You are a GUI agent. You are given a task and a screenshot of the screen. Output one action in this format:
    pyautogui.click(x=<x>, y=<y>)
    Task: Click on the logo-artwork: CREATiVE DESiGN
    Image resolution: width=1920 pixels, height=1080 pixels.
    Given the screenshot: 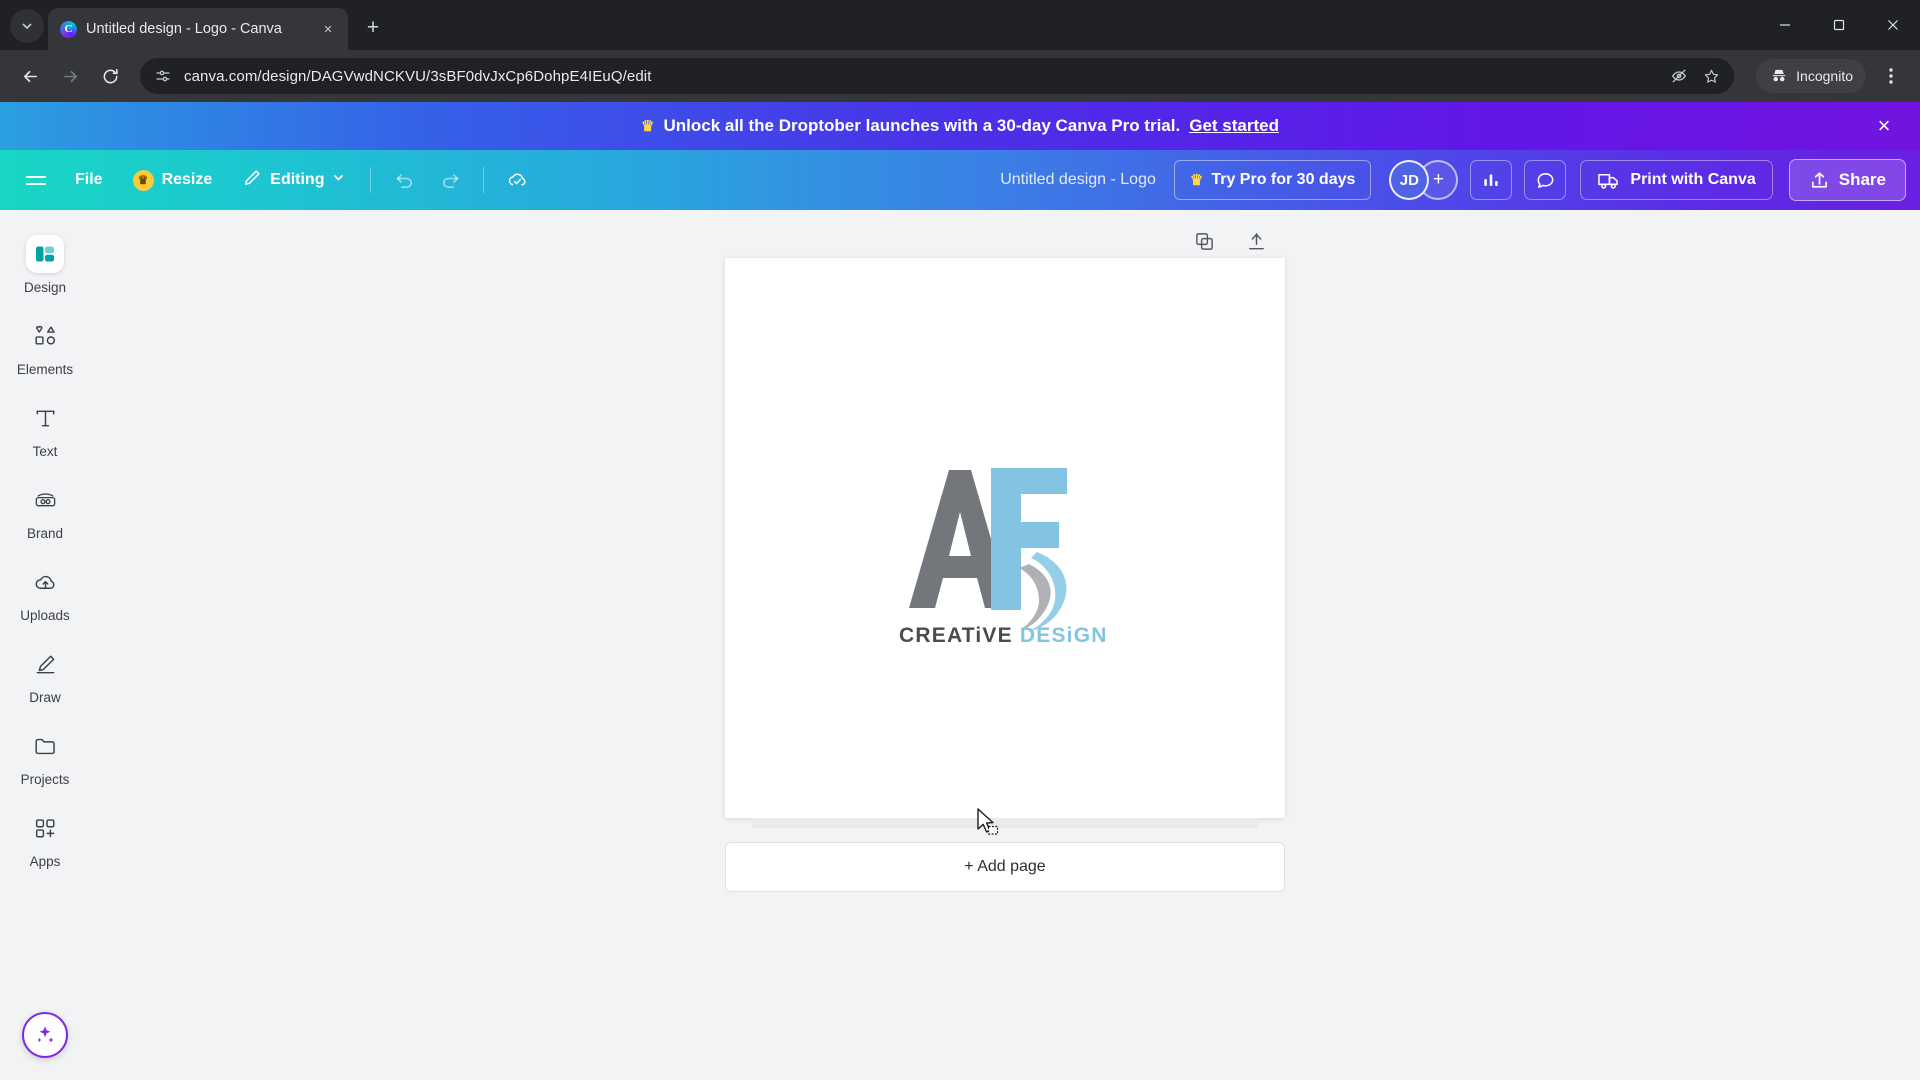 What is the action you would take?
    pyautogui.click(x=1005, y=555)
    